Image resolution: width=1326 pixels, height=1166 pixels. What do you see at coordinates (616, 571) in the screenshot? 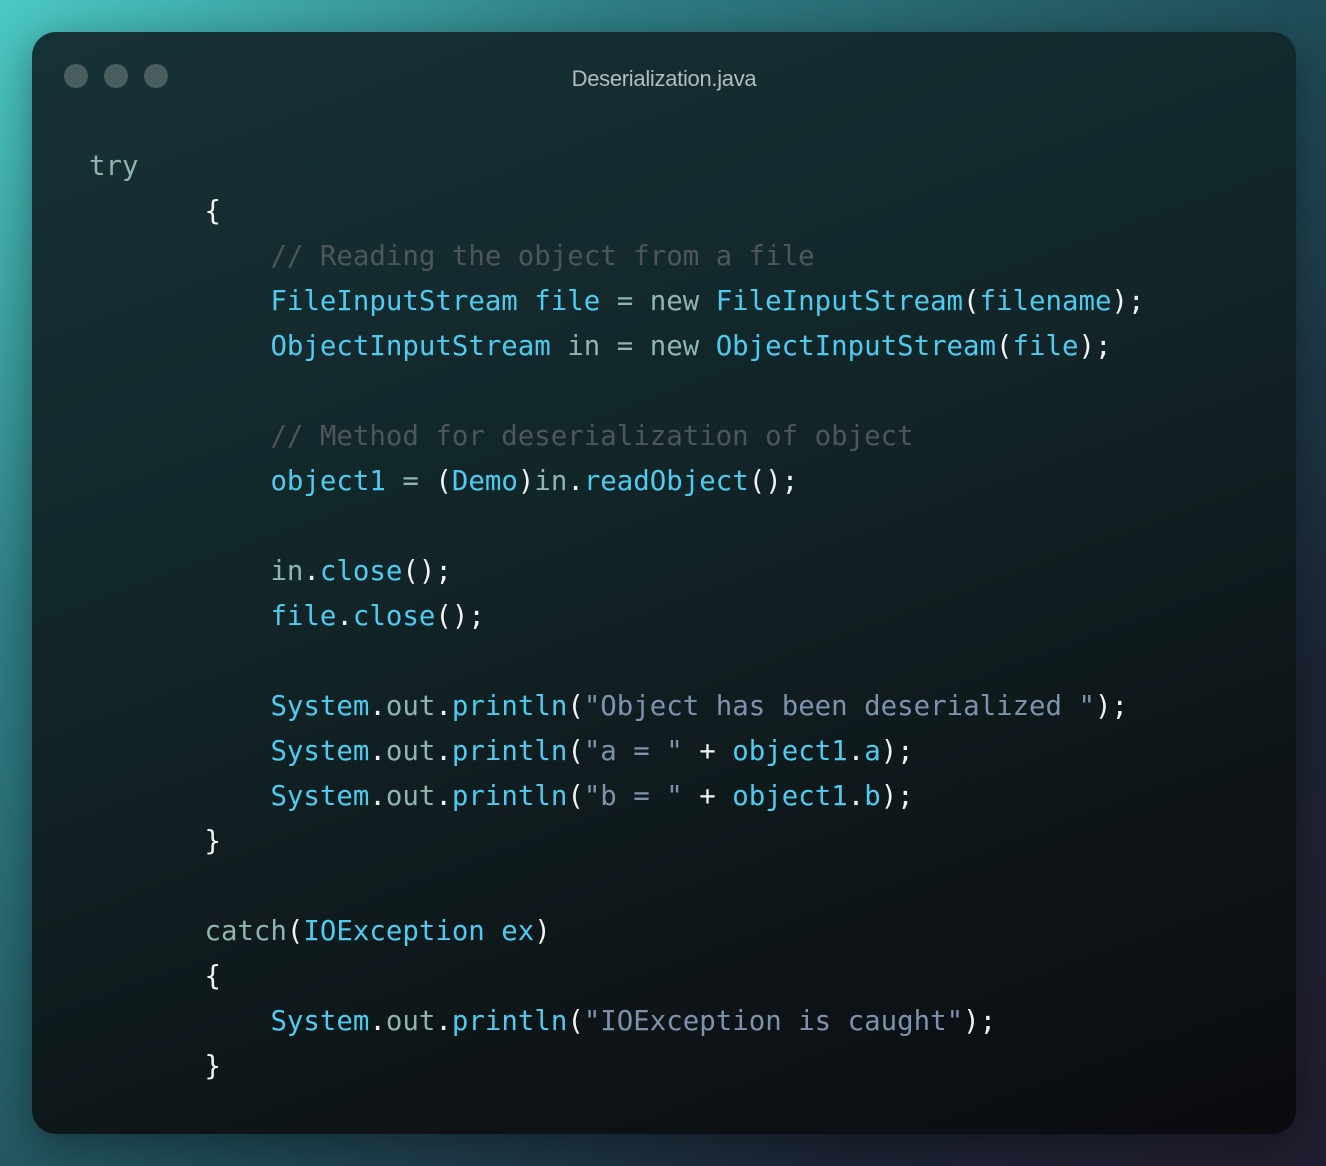
I see `code-line: in.close();` at bounding box center [616, 571].